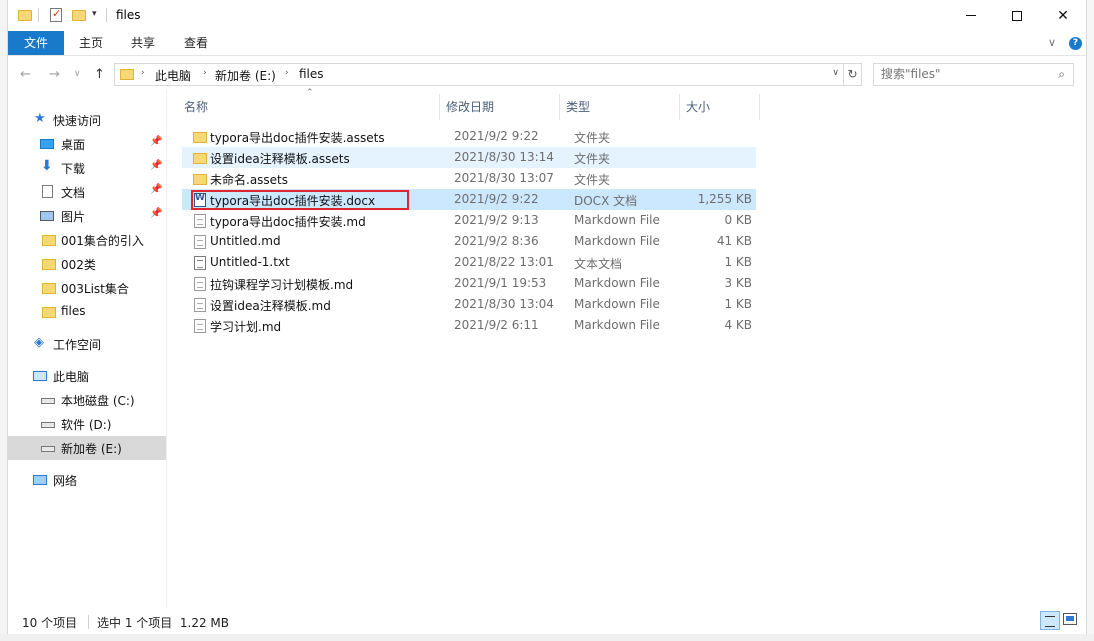 The width and height of the screenshot is (1094, 641). I want to click on file-row: 学习计划.md 2021/9/2 6:11 Markdown File 4 KB, so click(469, 325).